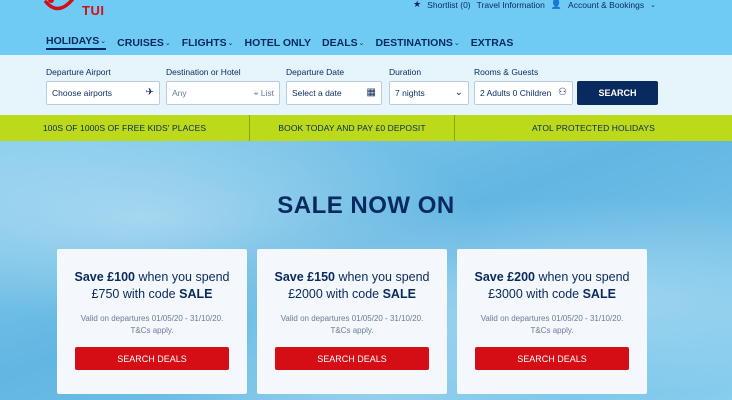  I want to click on nav-holidays: HOLIDAYS ⌄, so click(76, 42).